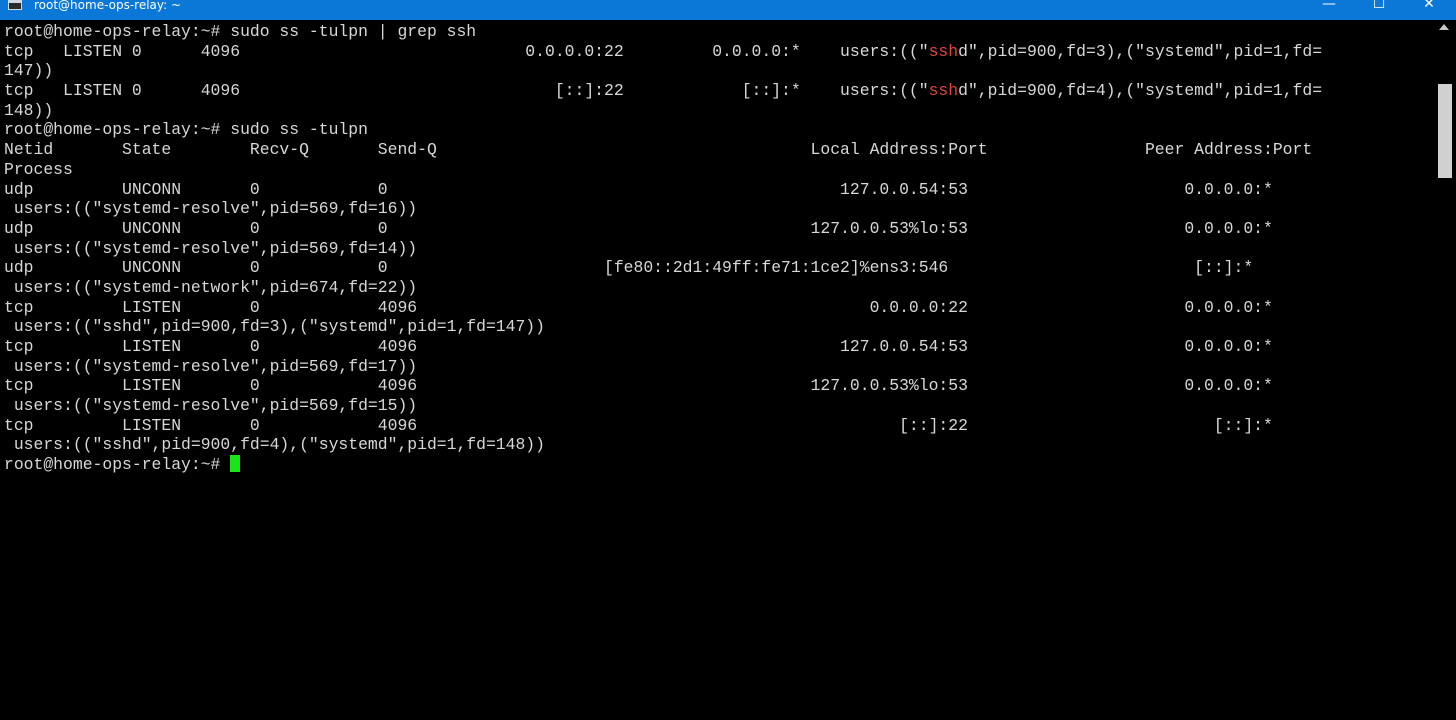 The image size is (1456, 720). I want to click on close-button: ✕, so click(1429, 7).